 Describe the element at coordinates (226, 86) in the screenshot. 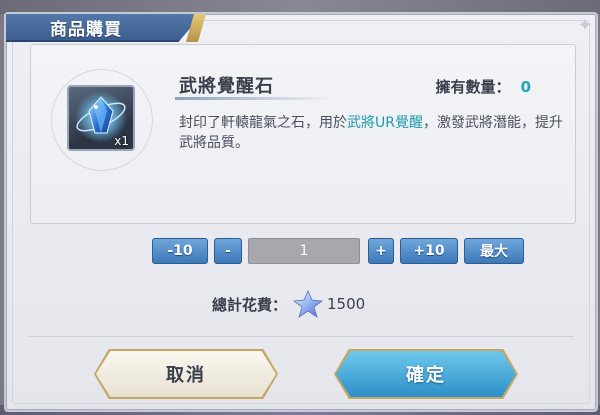

I see `item-name: 武將覺醒石` at that location.